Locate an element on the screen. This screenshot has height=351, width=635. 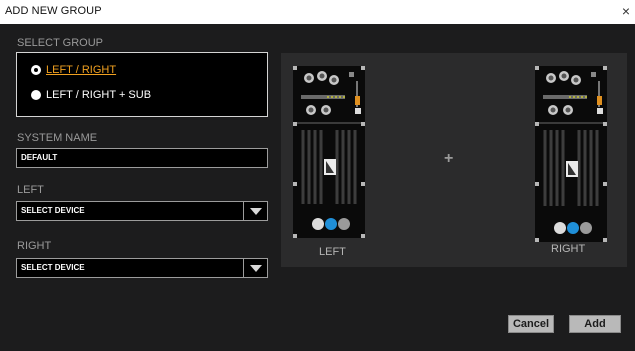
radio-left-right: LEFT / RIGHT is located at coordinates (73, 70).